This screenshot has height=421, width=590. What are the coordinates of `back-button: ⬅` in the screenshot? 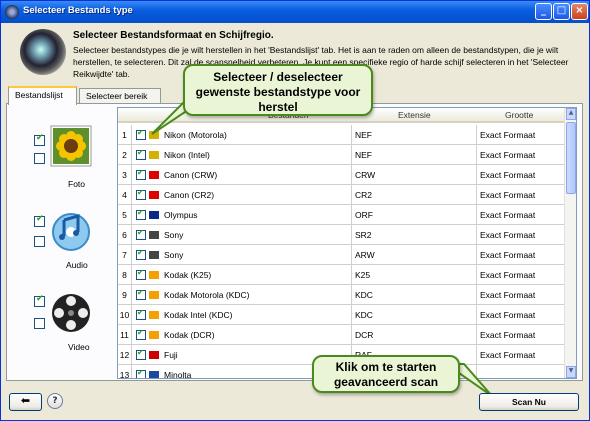 It's located at (25, 402).